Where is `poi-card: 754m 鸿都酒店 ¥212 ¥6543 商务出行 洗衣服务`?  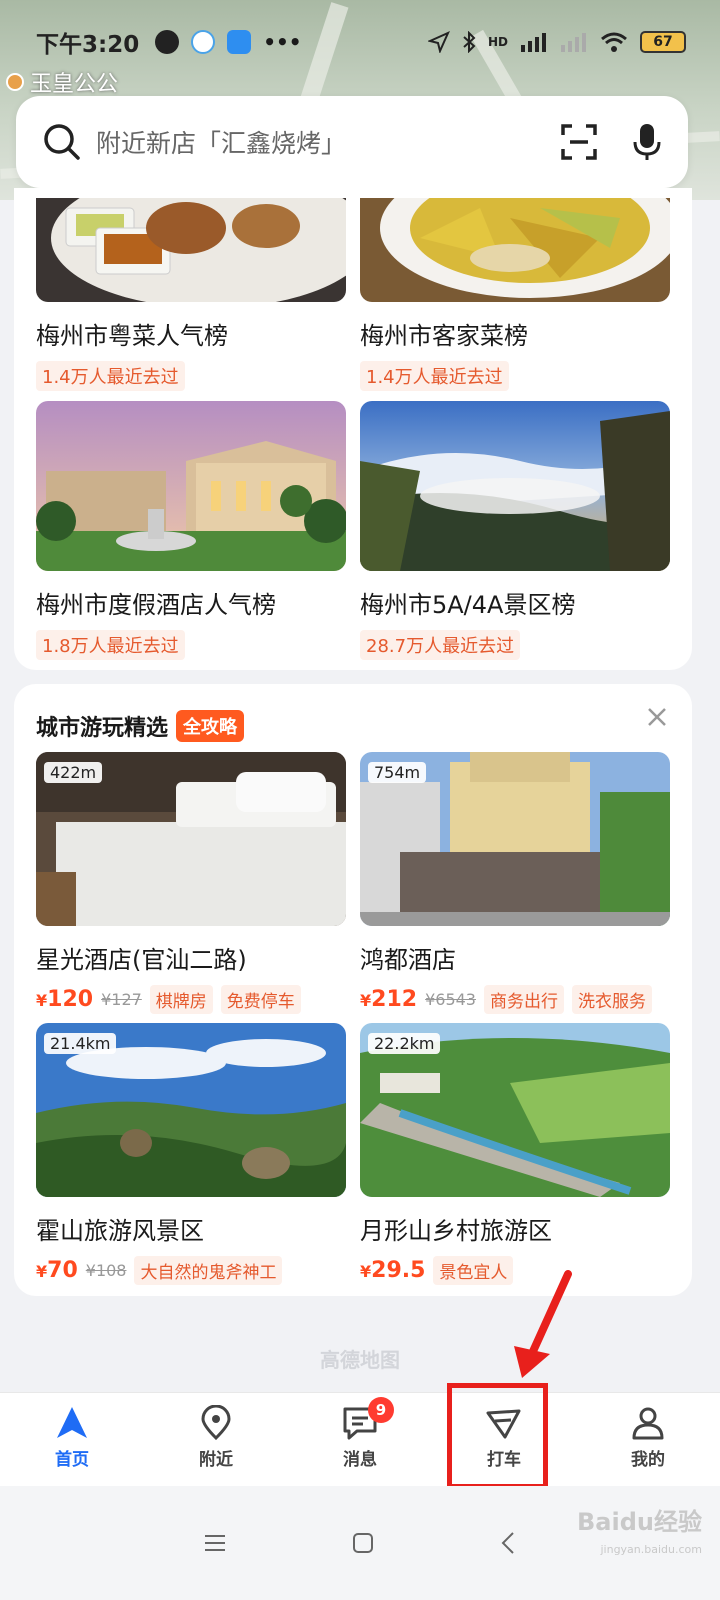
poi-card: 754m 鸿都酒店 ¥212 ¥6543 商务出行 洗衣服务 is located at coordinates (515, 883).